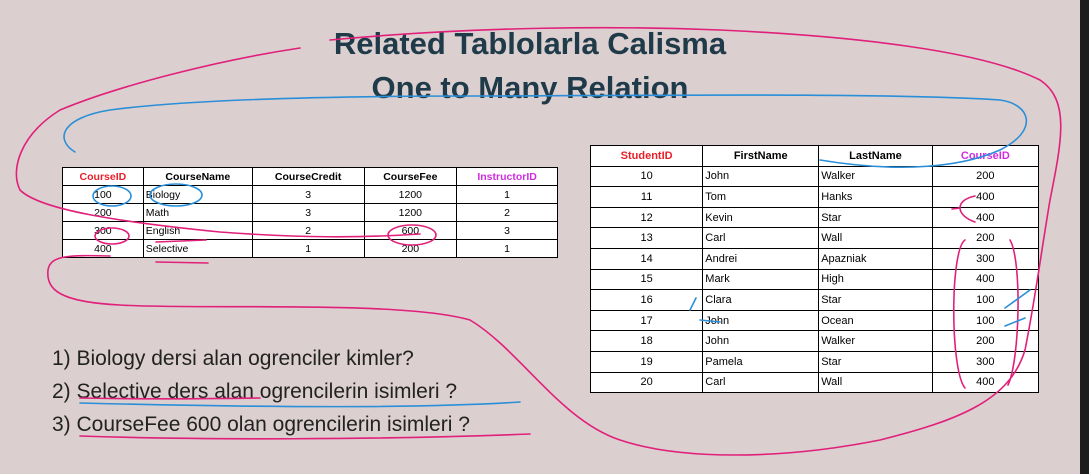 This screenshot has width=1089, height=474. What do you see at coordinates (646, 238) in the screenshot?
I see `cell-studentid: 13` at bounding box center [646, 238].